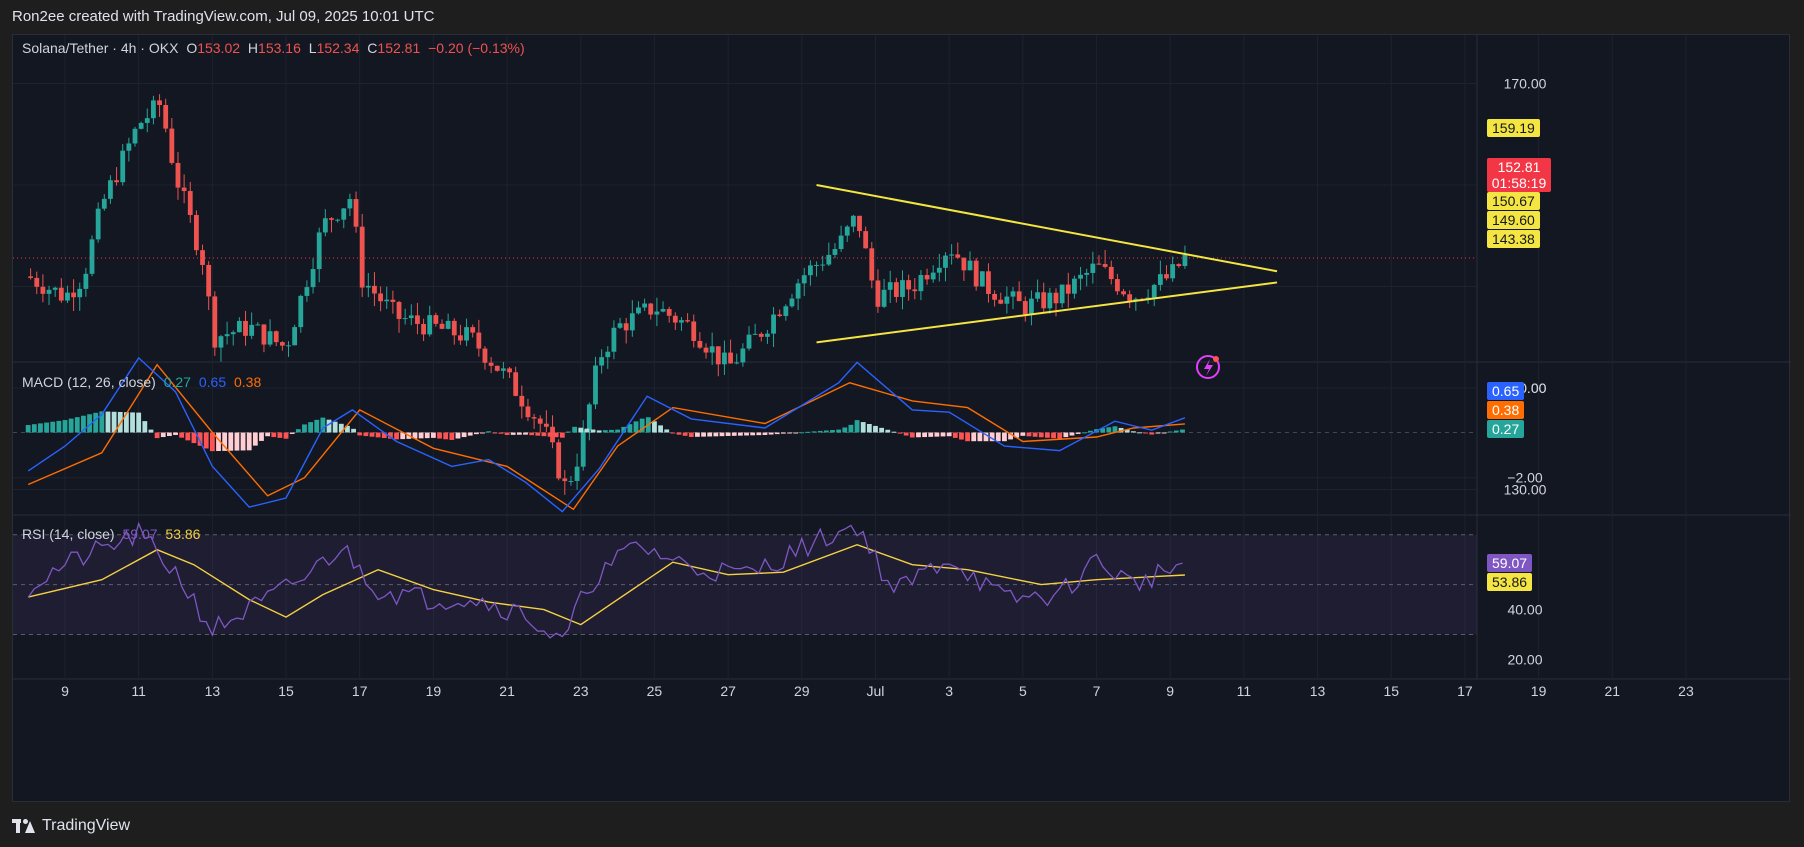 The height and width of the screenshot is (847, 1804). I want to click on rsi-indicator-name: RSI (14, close), so click(68, 534).